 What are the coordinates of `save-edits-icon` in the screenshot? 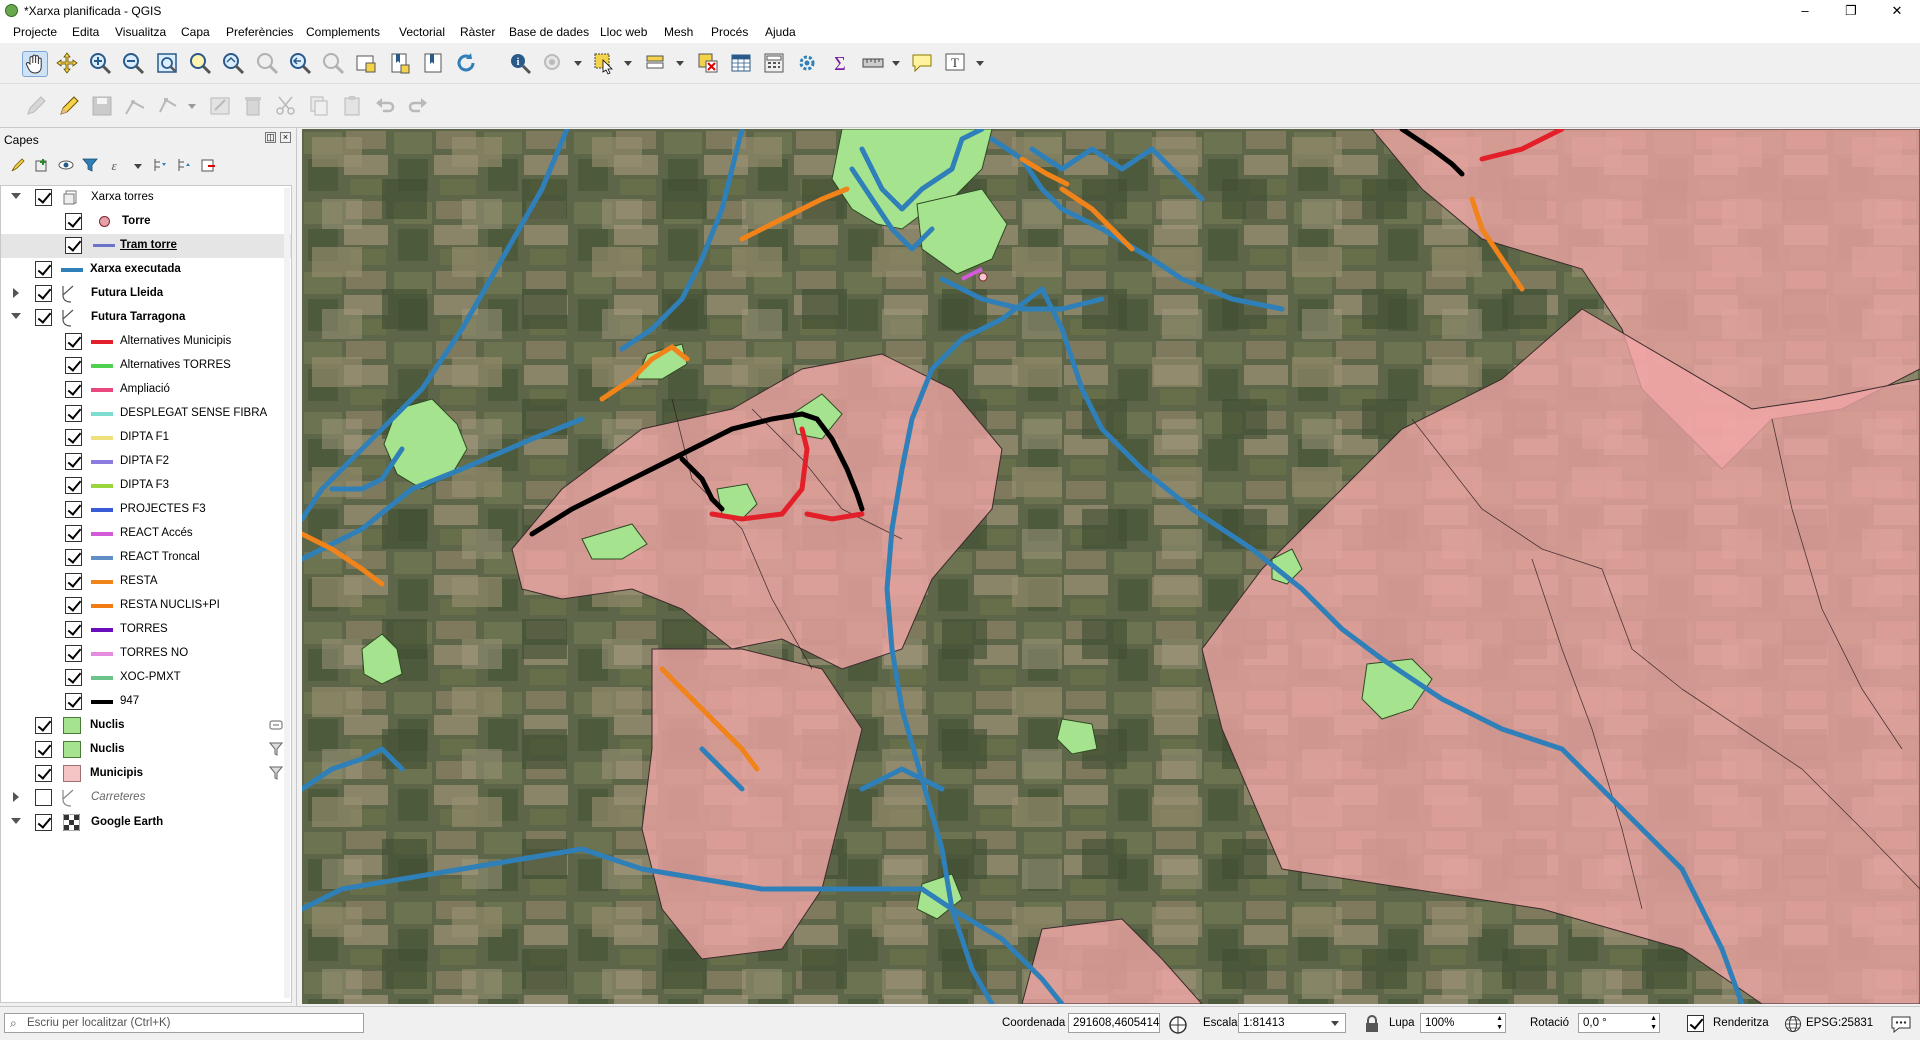 It's located at (102, 106).